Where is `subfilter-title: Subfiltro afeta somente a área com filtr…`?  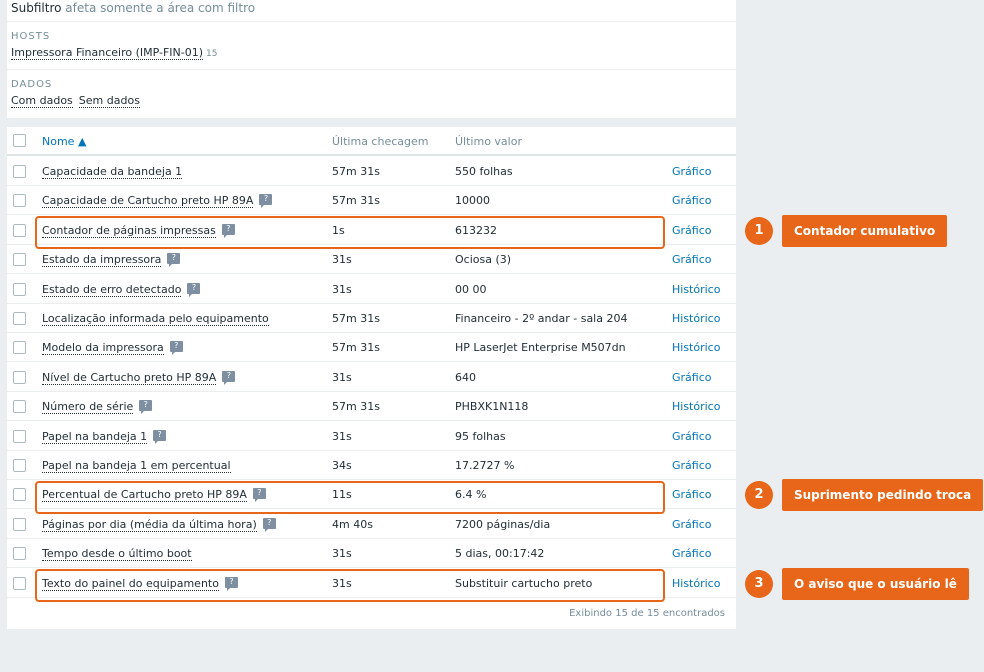
subfilter-title: Subfiltro afeta somente a área com filtr… is located at coordinates (133, 8).